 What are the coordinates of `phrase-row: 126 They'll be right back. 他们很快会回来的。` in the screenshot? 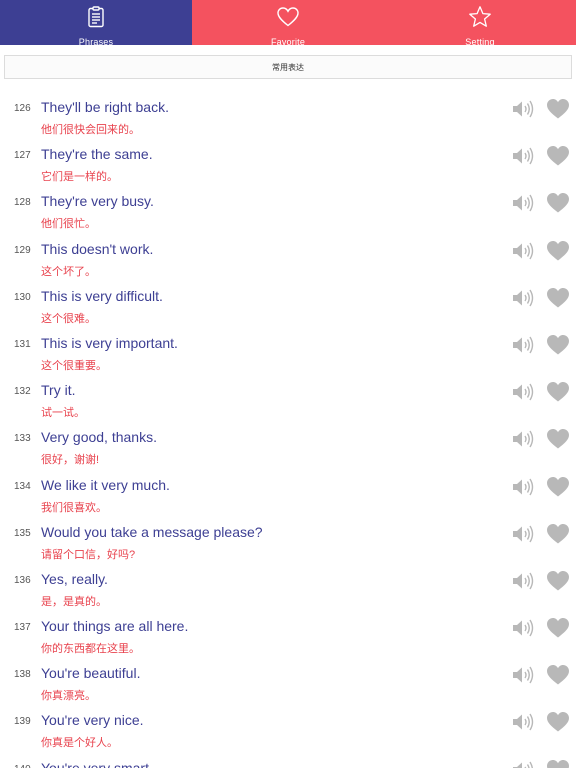 It's located at (288, 110).